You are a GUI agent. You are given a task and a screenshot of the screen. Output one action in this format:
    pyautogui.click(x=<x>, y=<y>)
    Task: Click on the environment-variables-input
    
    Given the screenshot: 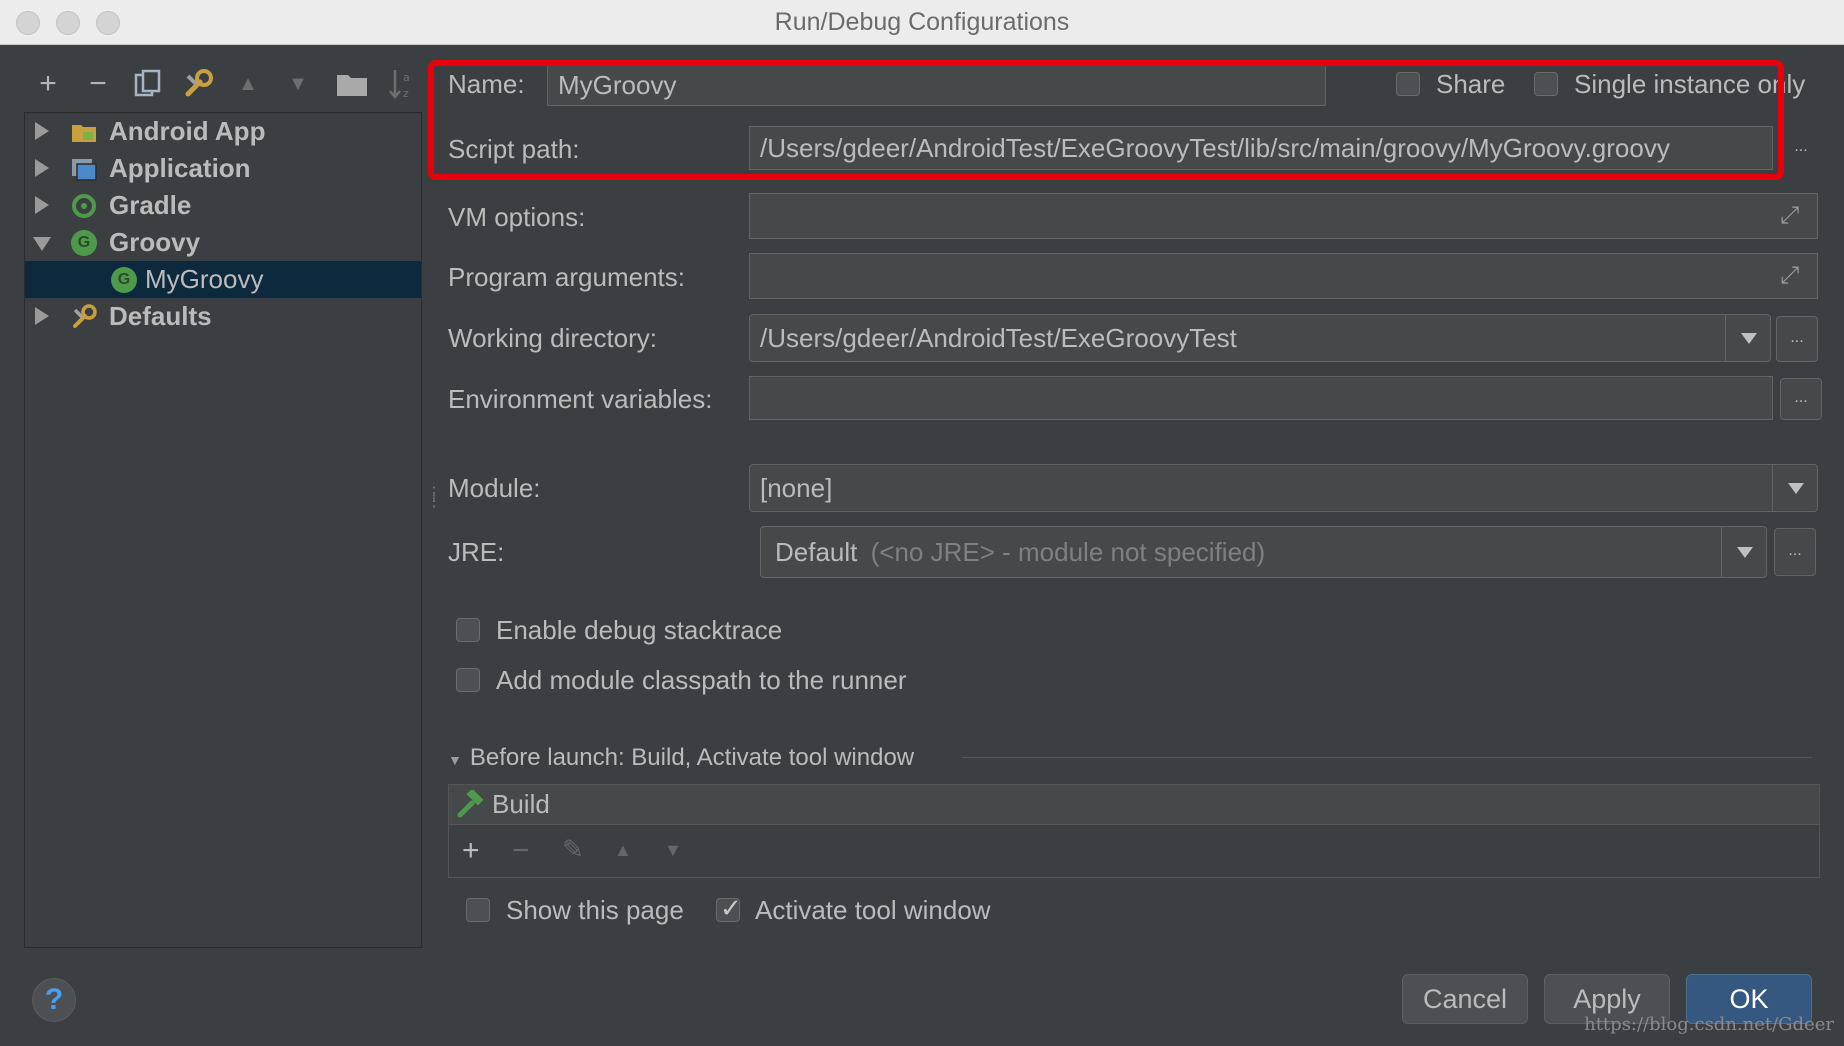 What is the action you would take?
    pyautogui.click(x=1261, y=398)
    